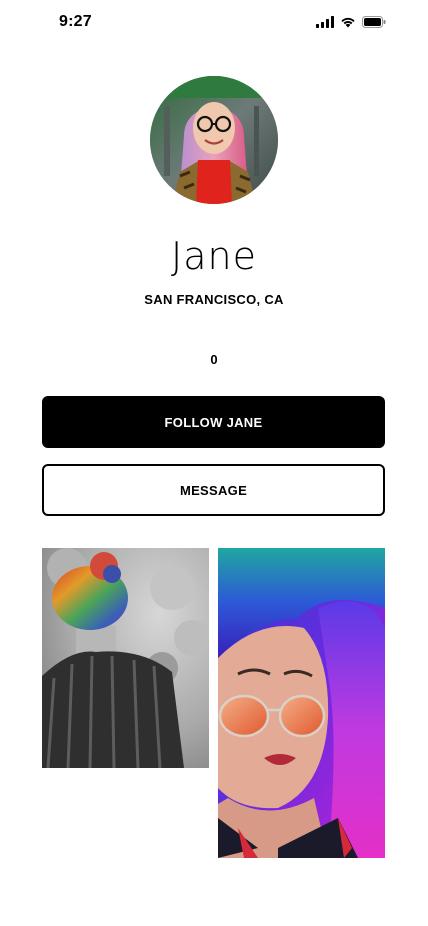  I want to click on avatar, so click(214, 140).